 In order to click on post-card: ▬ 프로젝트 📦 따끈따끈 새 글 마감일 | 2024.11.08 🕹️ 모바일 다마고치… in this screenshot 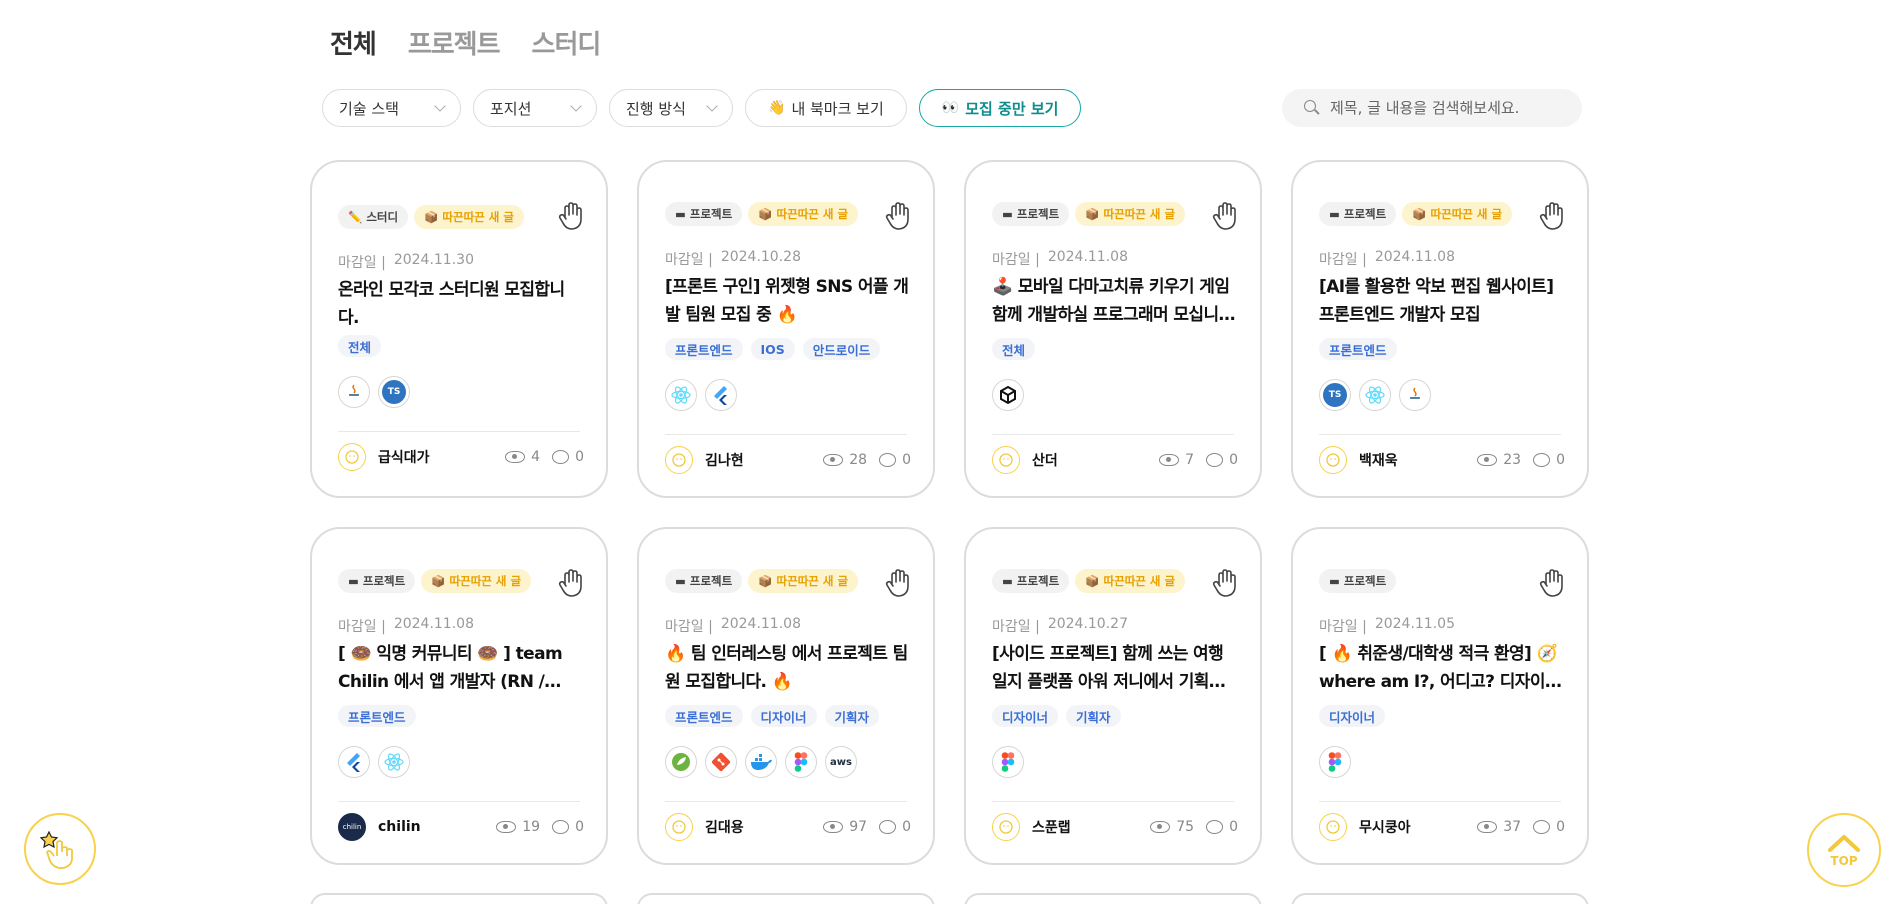, I will do `click(1113, 329)`.